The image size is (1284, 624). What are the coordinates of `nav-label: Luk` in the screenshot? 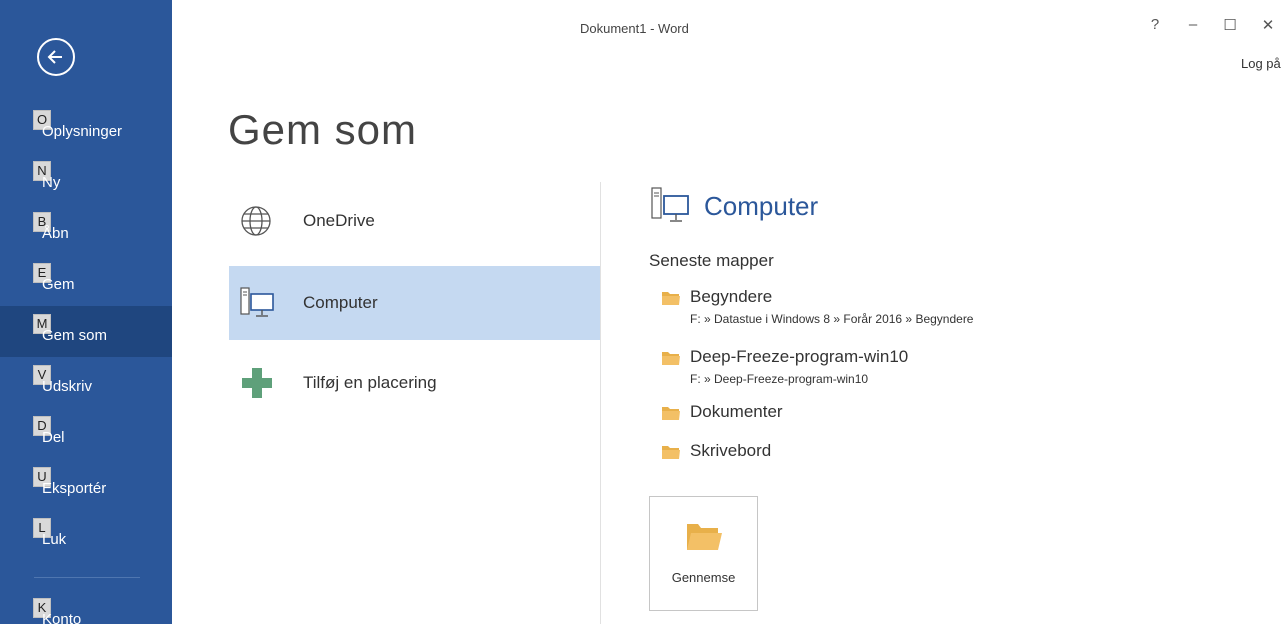 It's located at (54, 539).